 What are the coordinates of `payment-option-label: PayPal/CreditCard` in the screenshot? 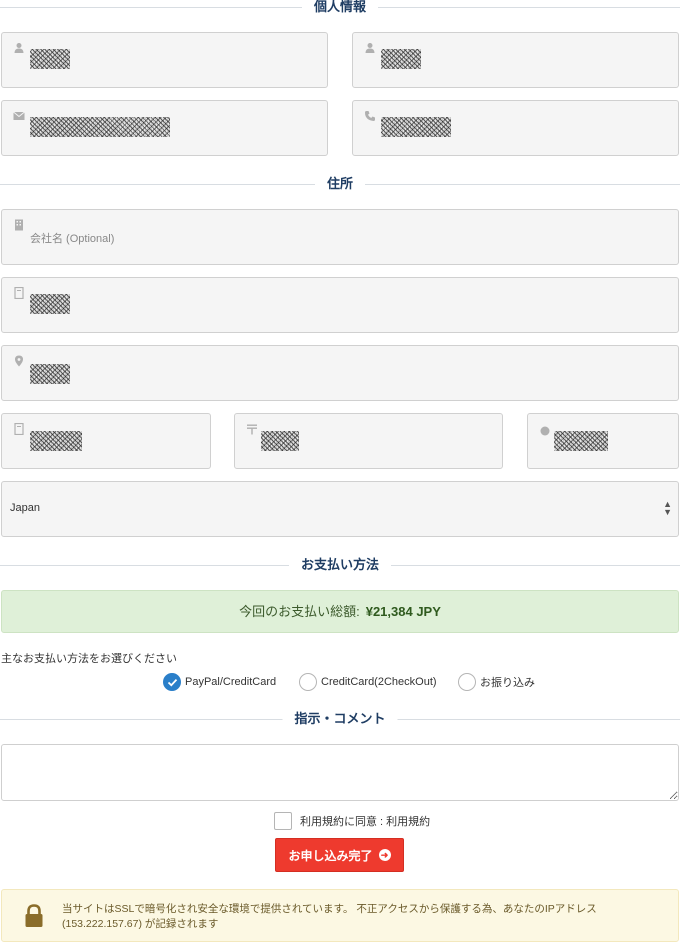 It's located at (231, 682).